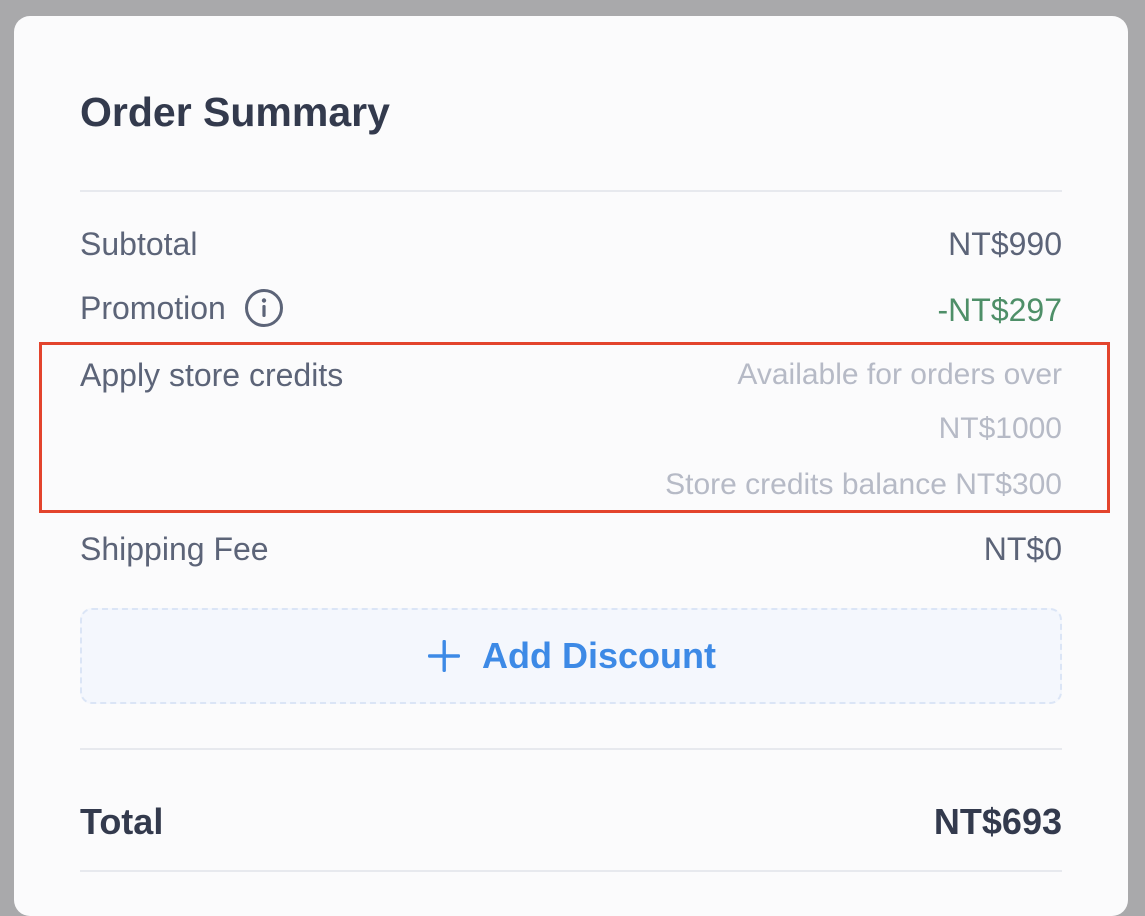  Describe the element at coordinates (264, 308) in the screenshot. I see `info-icon` at that location.